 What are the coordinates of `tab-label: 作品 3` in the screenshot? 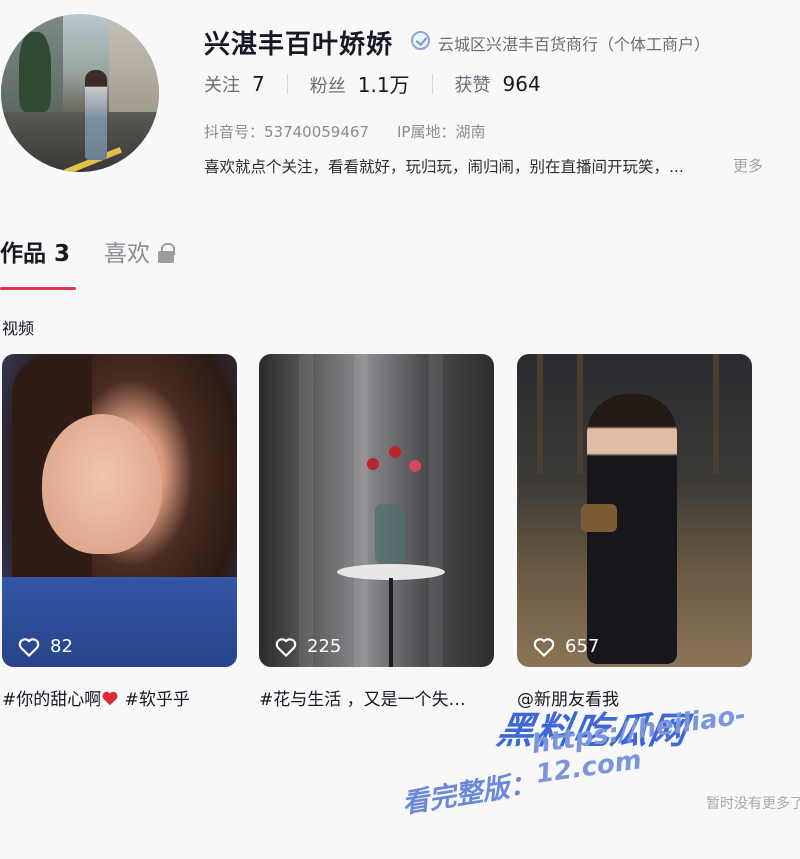 It's located at (35, 254).